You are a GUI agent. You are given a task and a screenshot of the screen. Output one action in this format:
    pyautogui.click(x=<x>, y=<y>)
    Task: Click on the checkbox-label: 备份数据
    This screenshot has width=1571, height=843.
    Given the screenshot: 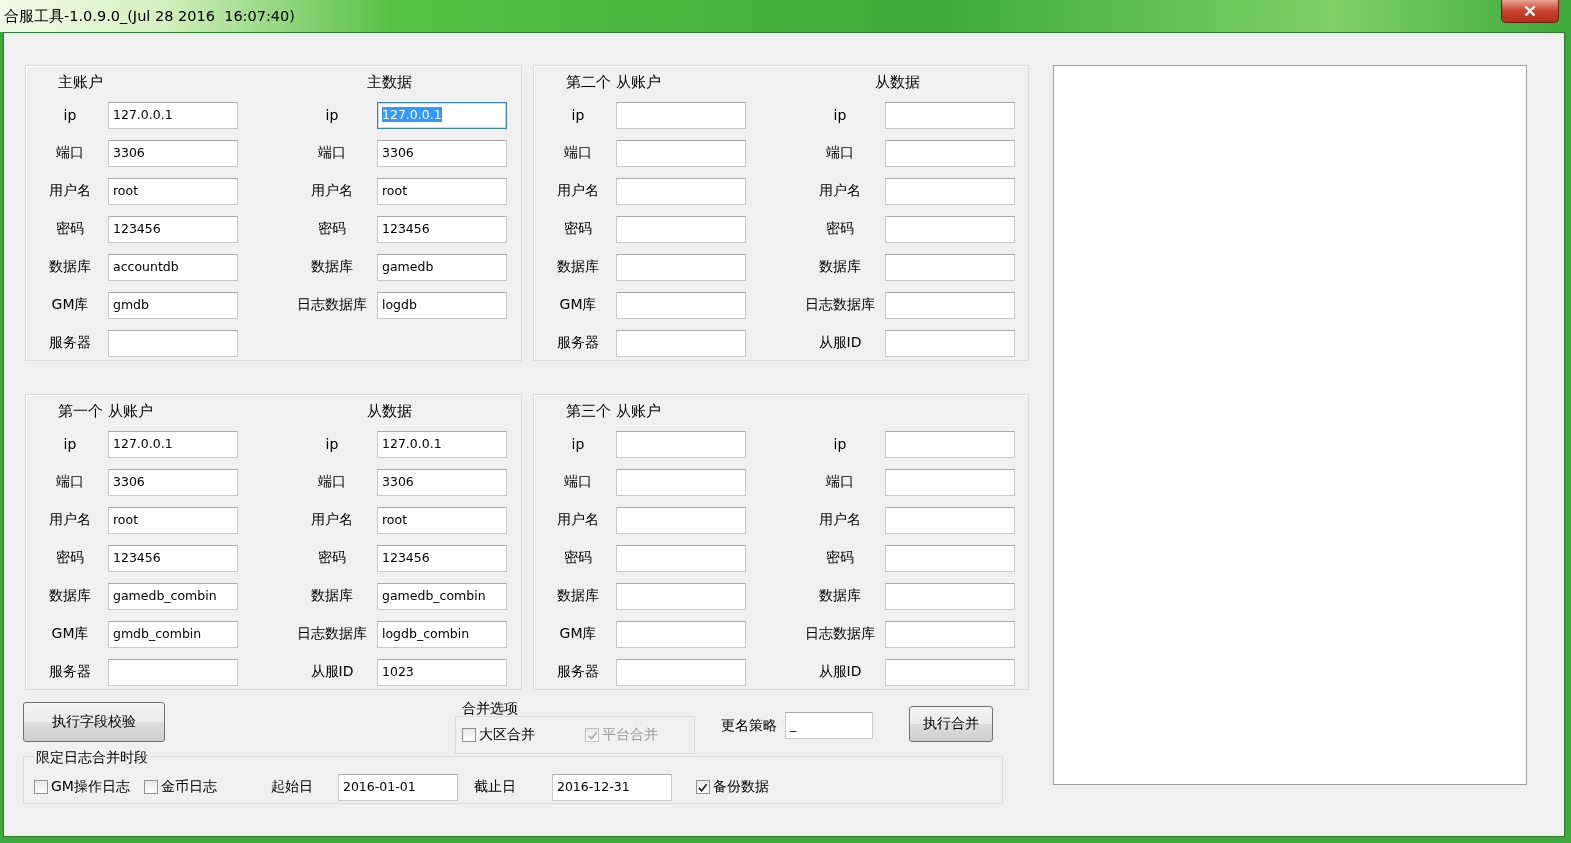 What is the action you would take?
    pyautogui.click(x=740, y=787)
    